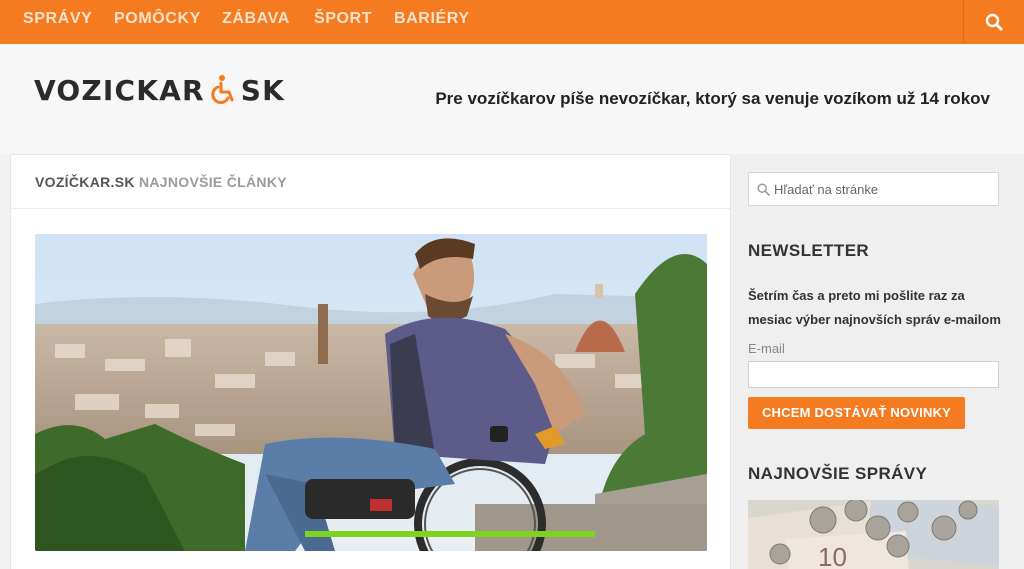 The width and height of the screenshot is (1024, 569). Describe the element at coordinates (343, 18) in the screenshot. I see `nav-item-sport: ŠPORT` at that location.